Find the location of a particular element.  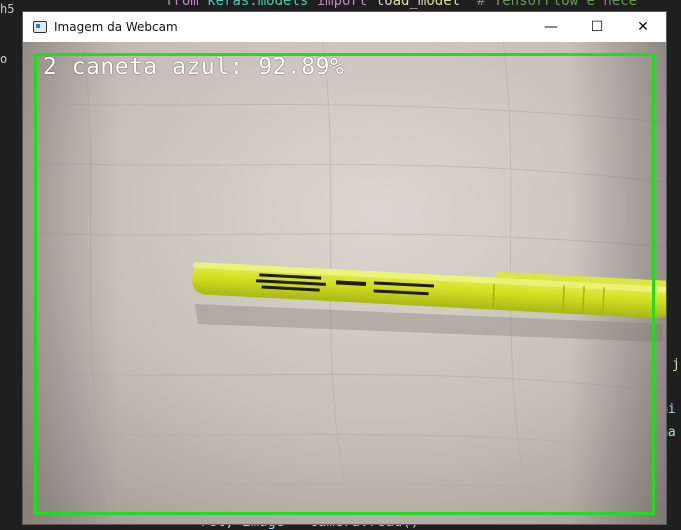

maximize-button: ☐ is located at coordinates (597, 27).